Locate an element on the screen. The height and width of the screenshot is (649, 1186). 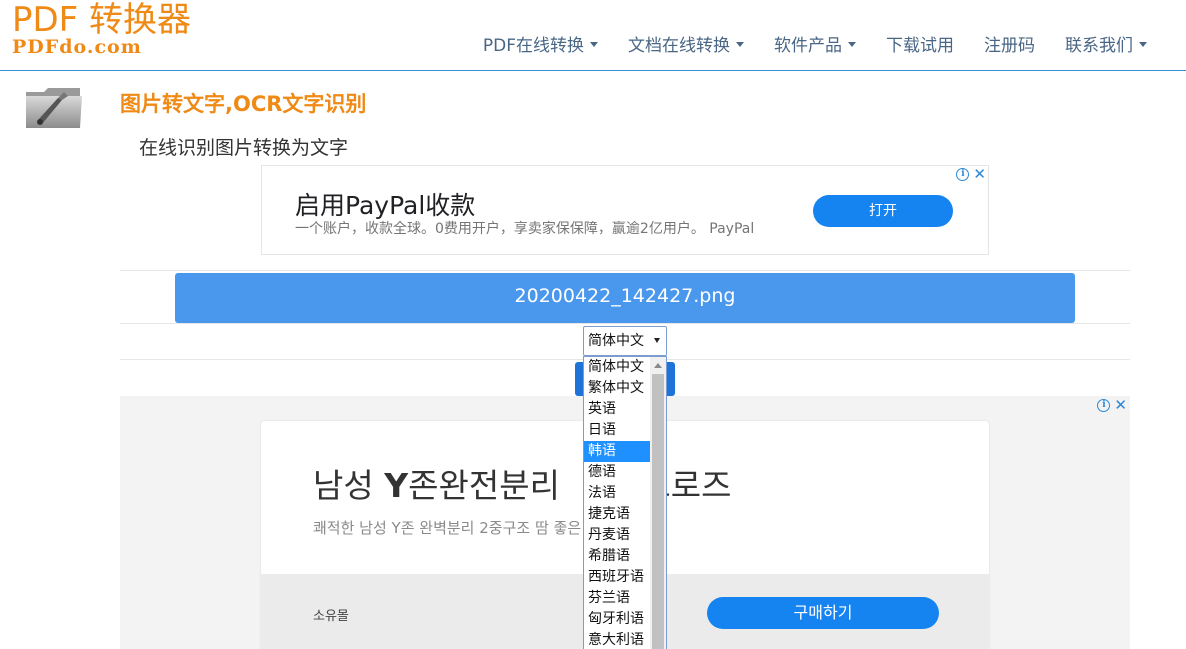
ad-title-bold: Y is located at coordinates (396, 485).